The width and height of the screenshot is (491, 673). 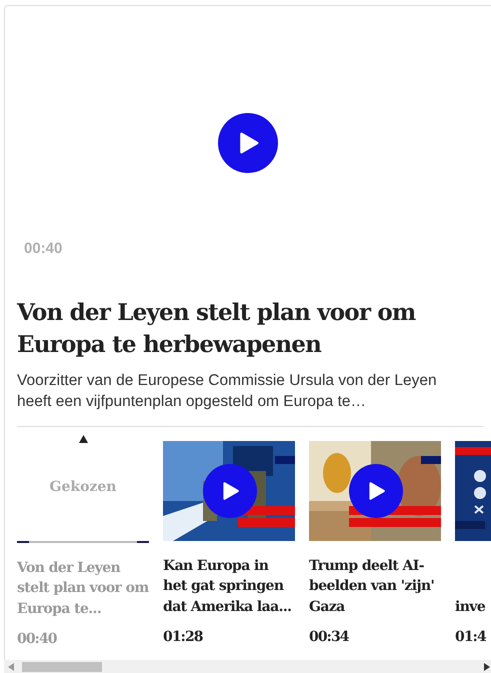 What do you see at coordinates (471, 637) in the screenshot?
I see `video-duration: 01:4` at bounding box center [471, 637].